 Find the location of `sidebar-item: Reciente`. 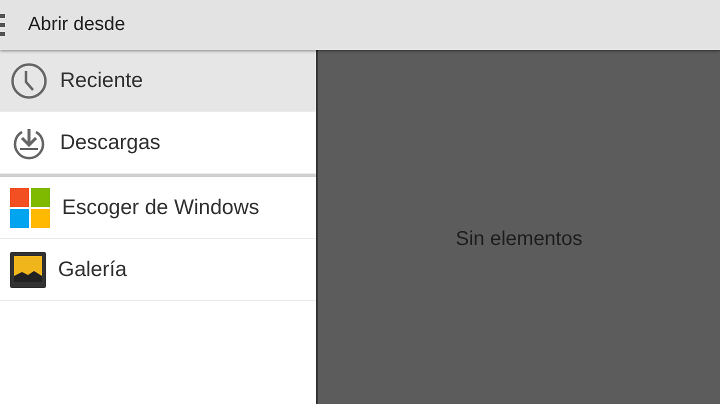

sidebar-item: Reciente is located at coordinates (158, 81).